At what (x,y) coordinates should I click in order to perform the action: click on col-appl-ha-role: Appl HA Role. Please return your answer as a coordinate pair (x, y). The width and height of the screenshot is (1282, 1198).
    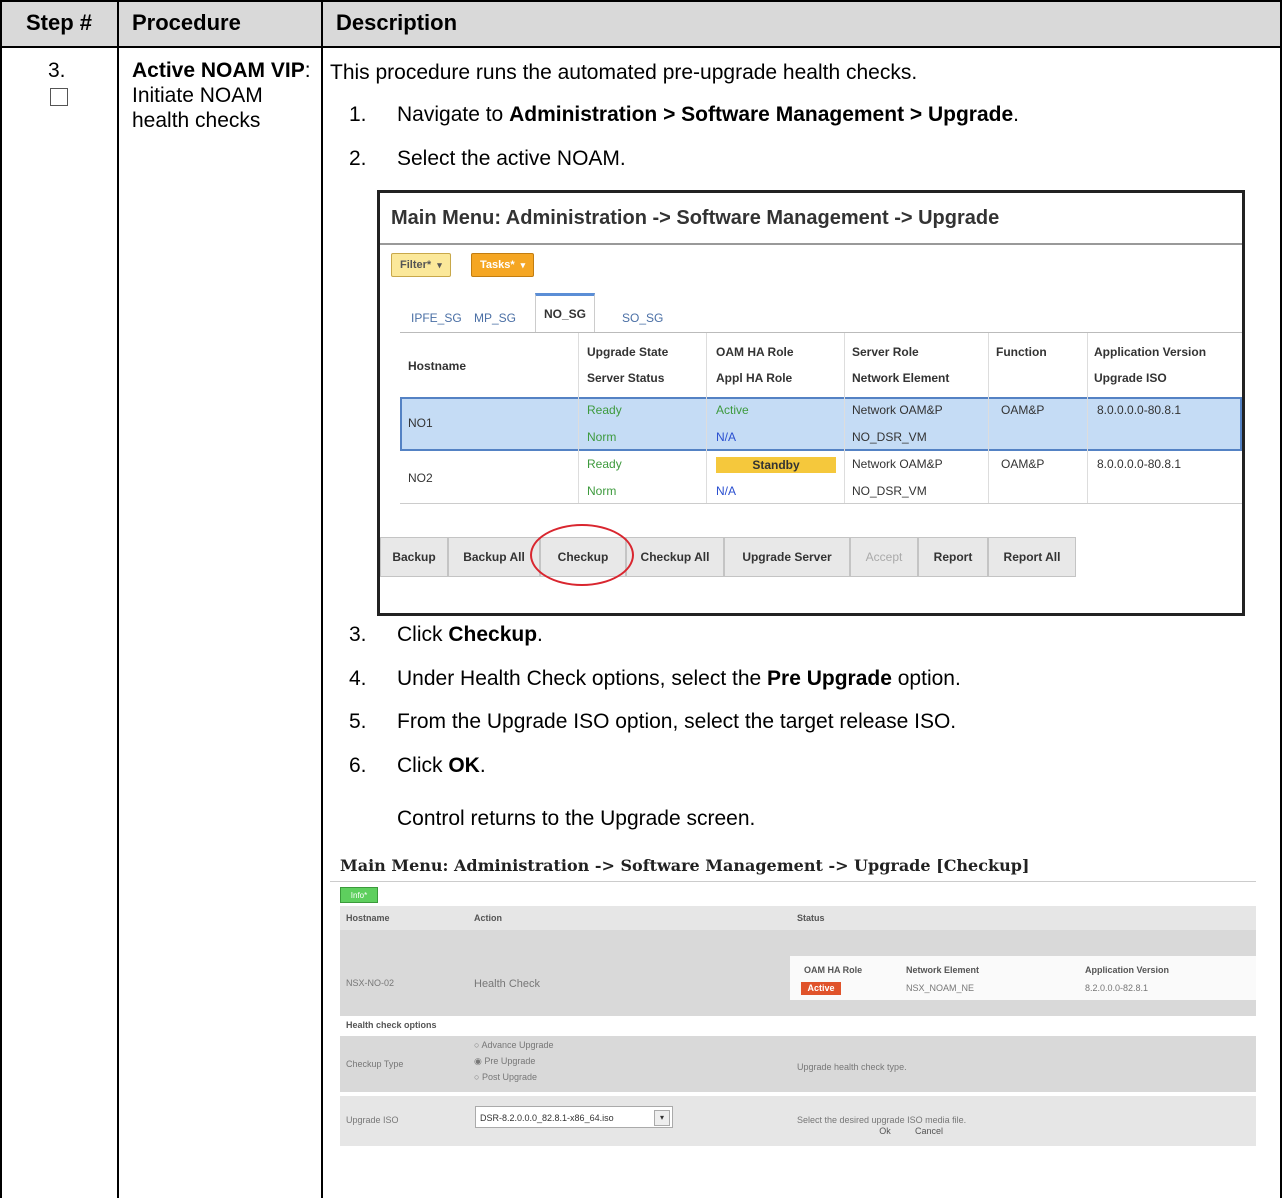
    Looking at the image, I should click on (754, 378).